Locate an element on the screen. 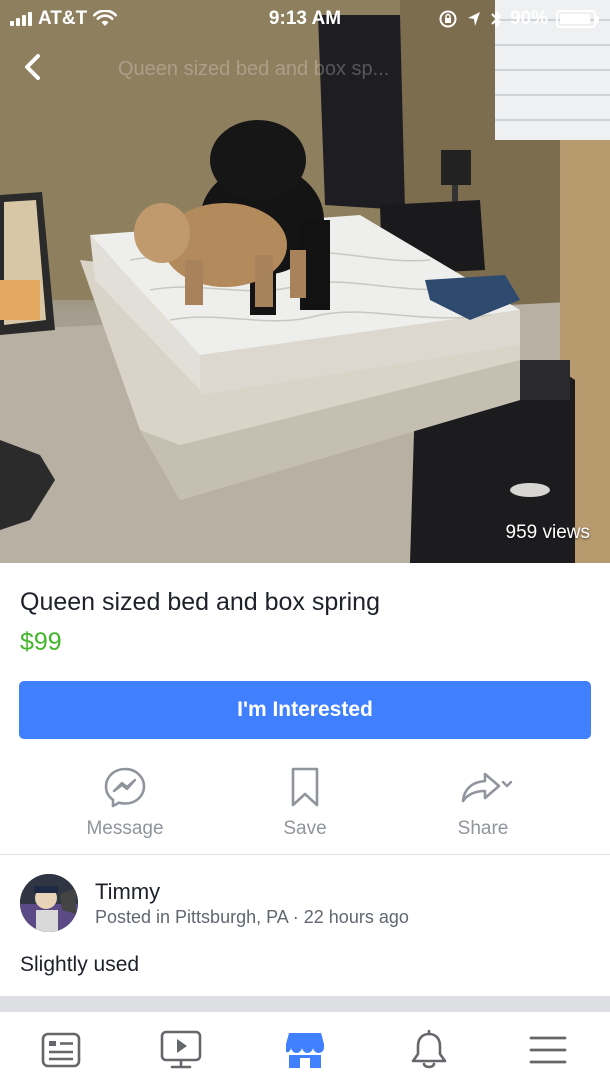 Image resolution: width=610 pixels, height=1085 pixels. tab-bar is located at coordinates (305, 1048).